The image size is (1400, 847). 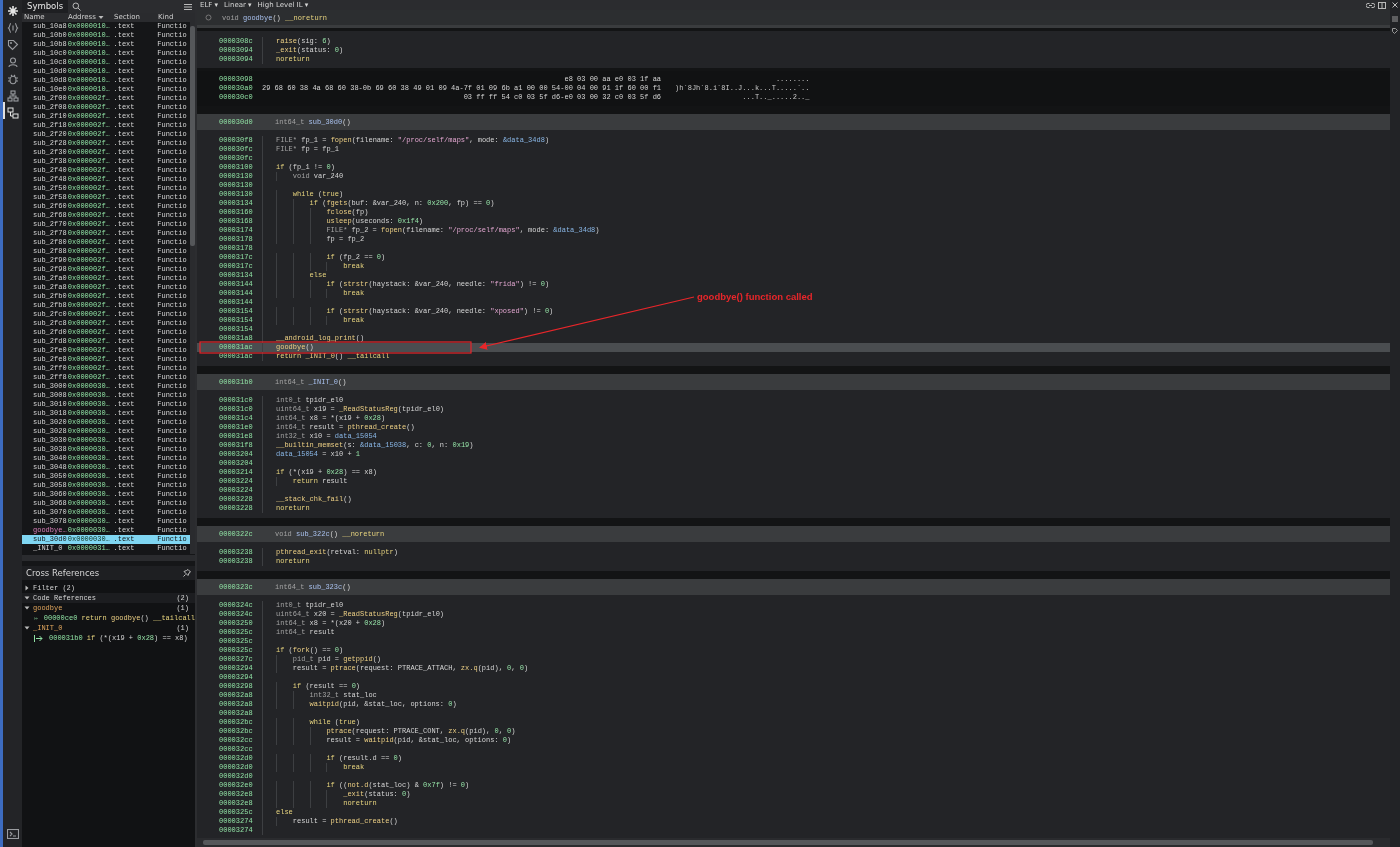 I want to click on jump-arrow-icon, so click(x=38, y=638).